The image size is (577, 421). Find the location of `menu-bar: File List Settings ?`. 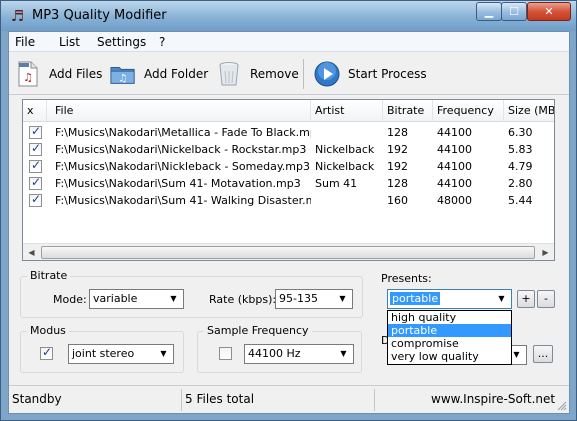

menu-bar: File List Settings ? is located at coordinates (289, 42).